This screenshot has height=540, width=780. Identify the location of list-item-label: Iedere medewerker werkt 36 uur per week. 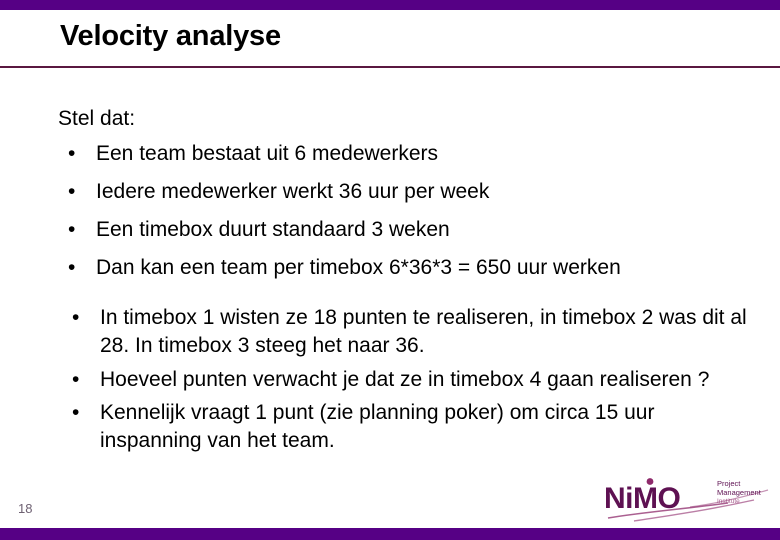
(293, 191).